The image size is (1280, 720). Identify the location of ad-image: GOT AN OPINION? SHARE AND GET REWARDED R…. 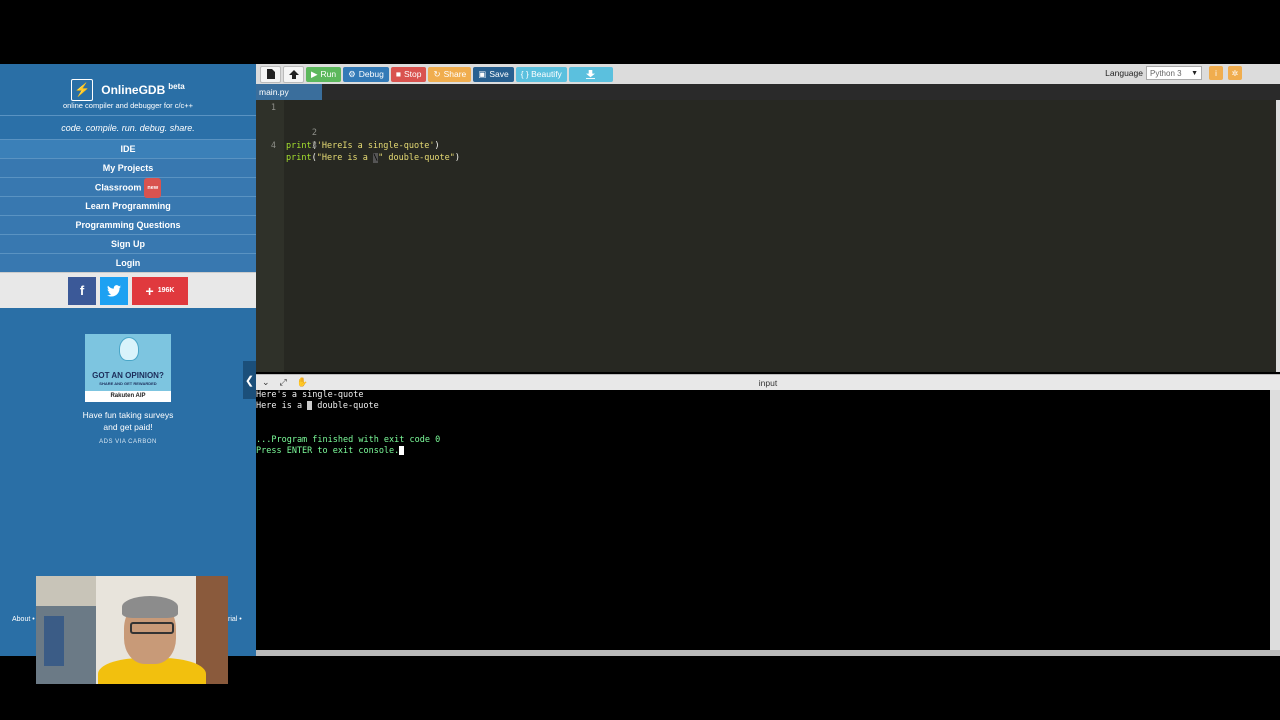
(128, 368).